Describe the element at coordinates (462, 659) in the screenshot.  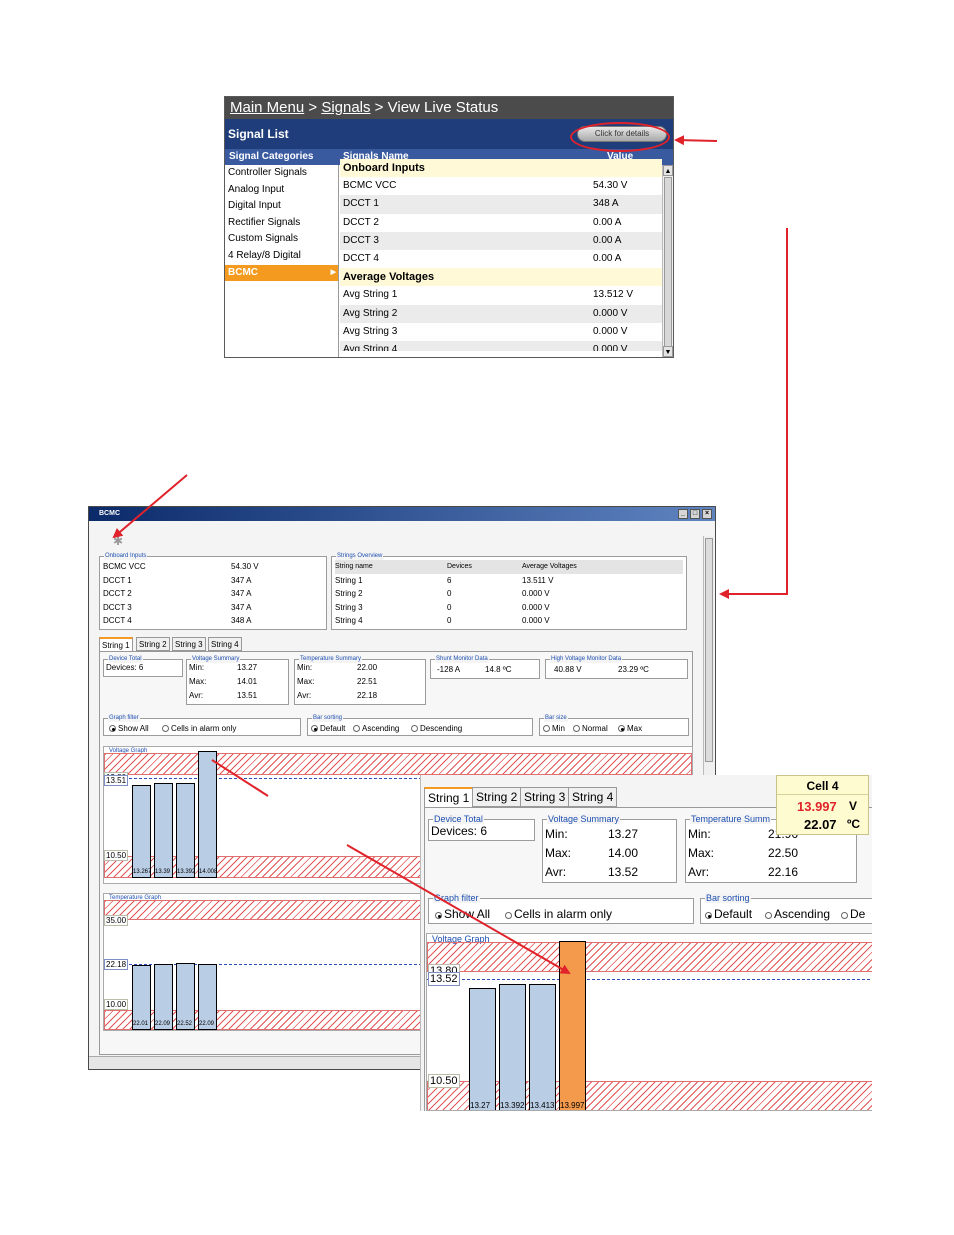
I see `shunt-monitor-legend: Shunt Monitor Data` at that location.